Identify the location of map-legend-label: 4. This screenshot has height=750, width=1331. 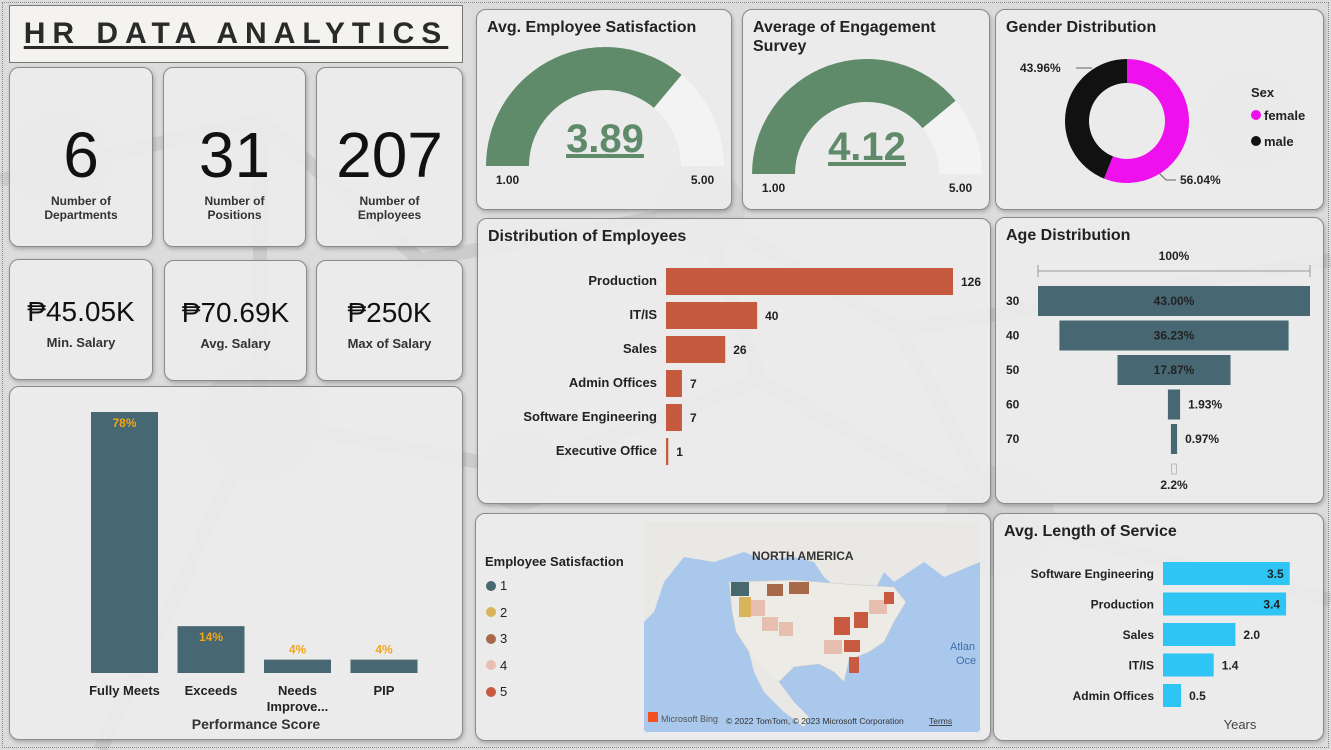
(504, 665).